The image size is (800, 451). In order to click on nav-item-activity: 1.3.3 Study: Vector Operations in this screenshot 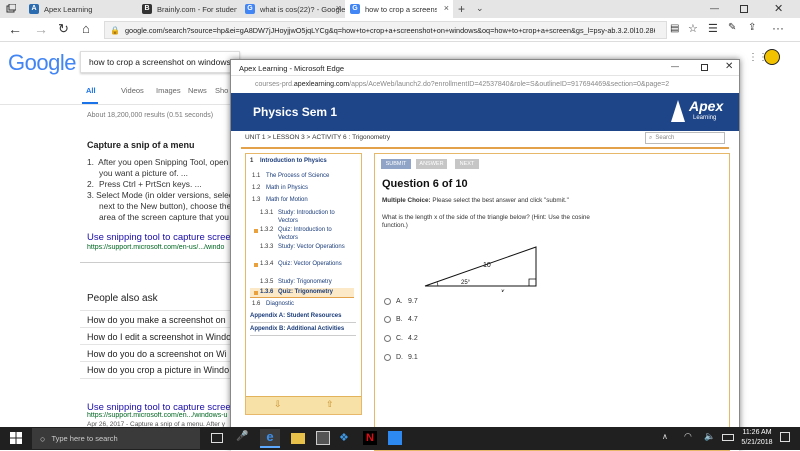, I will do `click(303, 248)`.